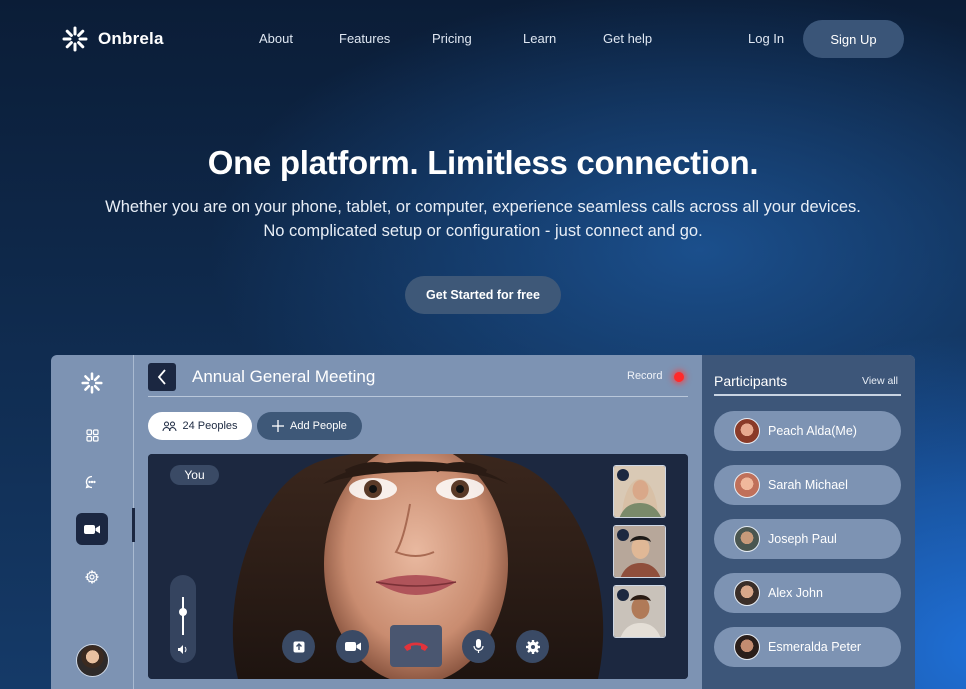 Image resolution: width=966 pixels, height=689 pixels. I want to click on people-icon, so click(169, 426).